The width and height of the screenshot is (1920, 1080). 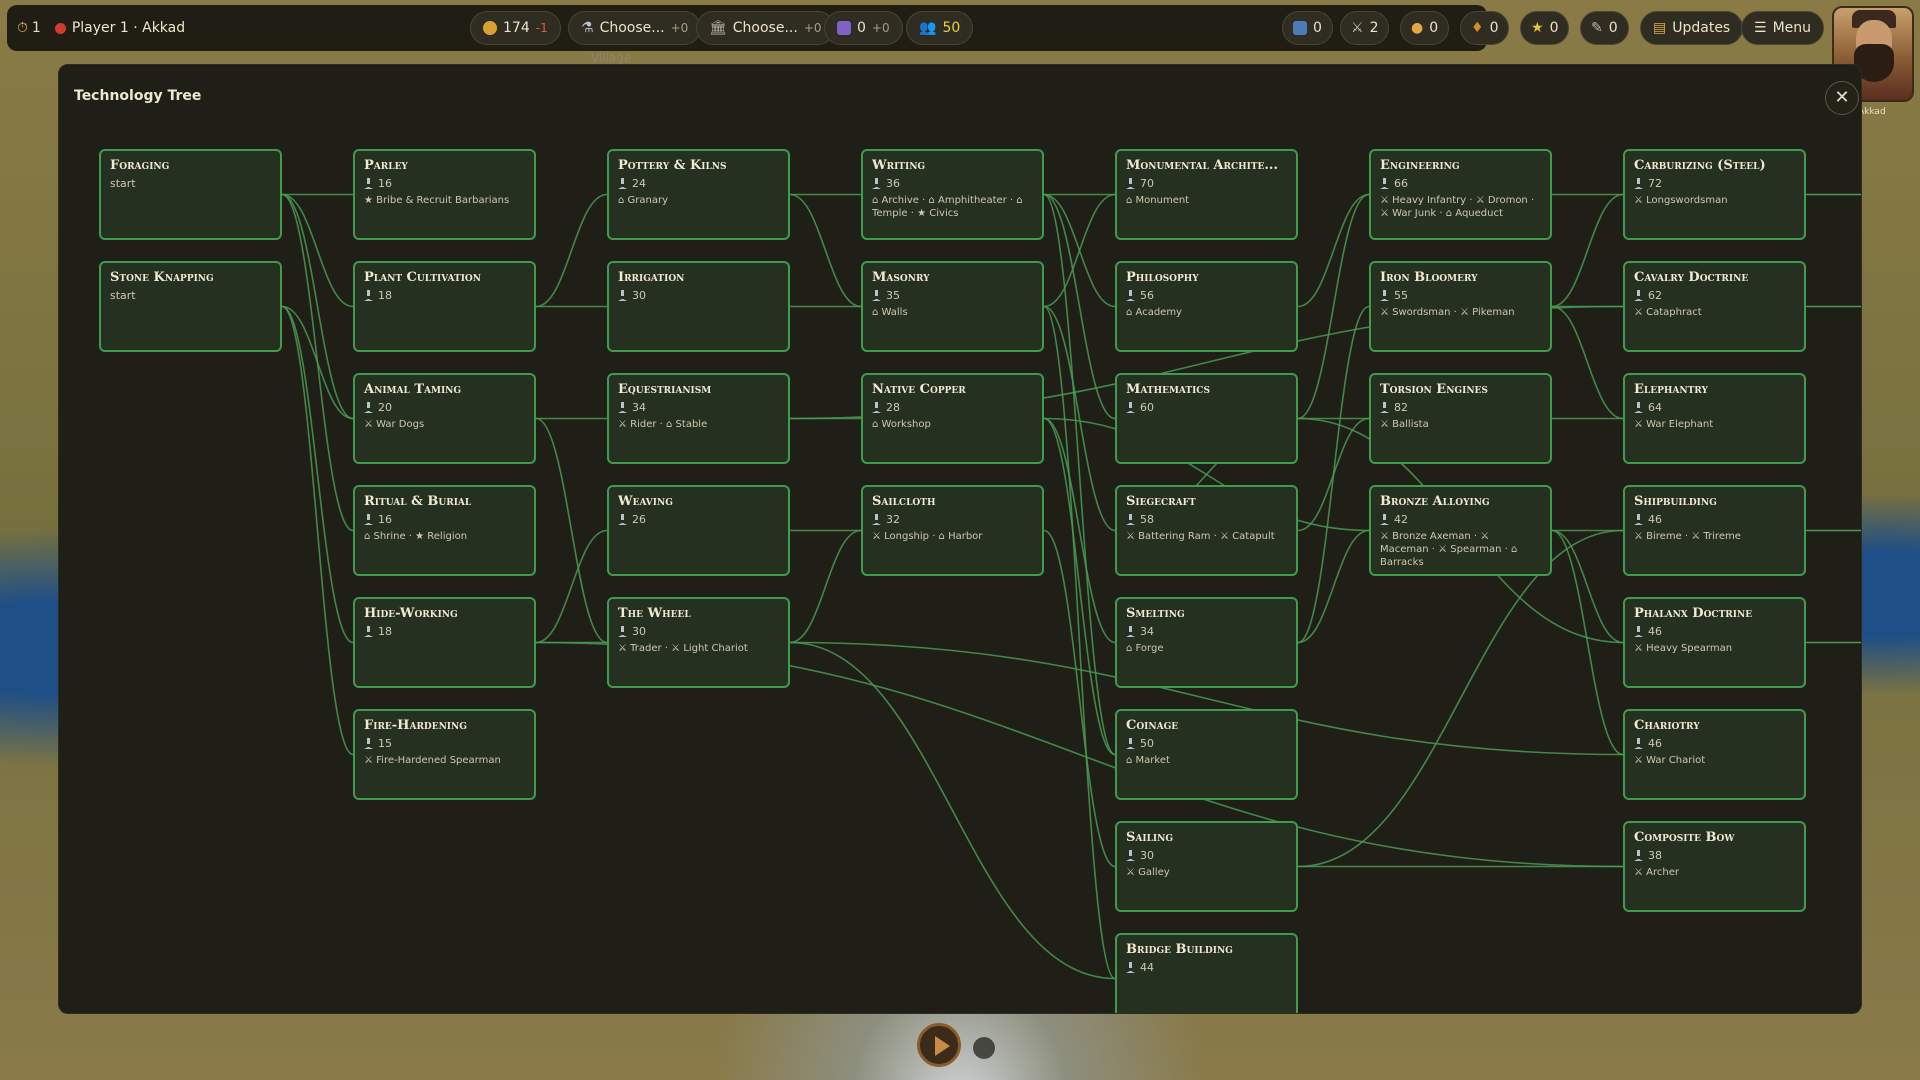 I want to click on tech-node-mathematics: Mathematics 60, so click(x=1206, y=418).